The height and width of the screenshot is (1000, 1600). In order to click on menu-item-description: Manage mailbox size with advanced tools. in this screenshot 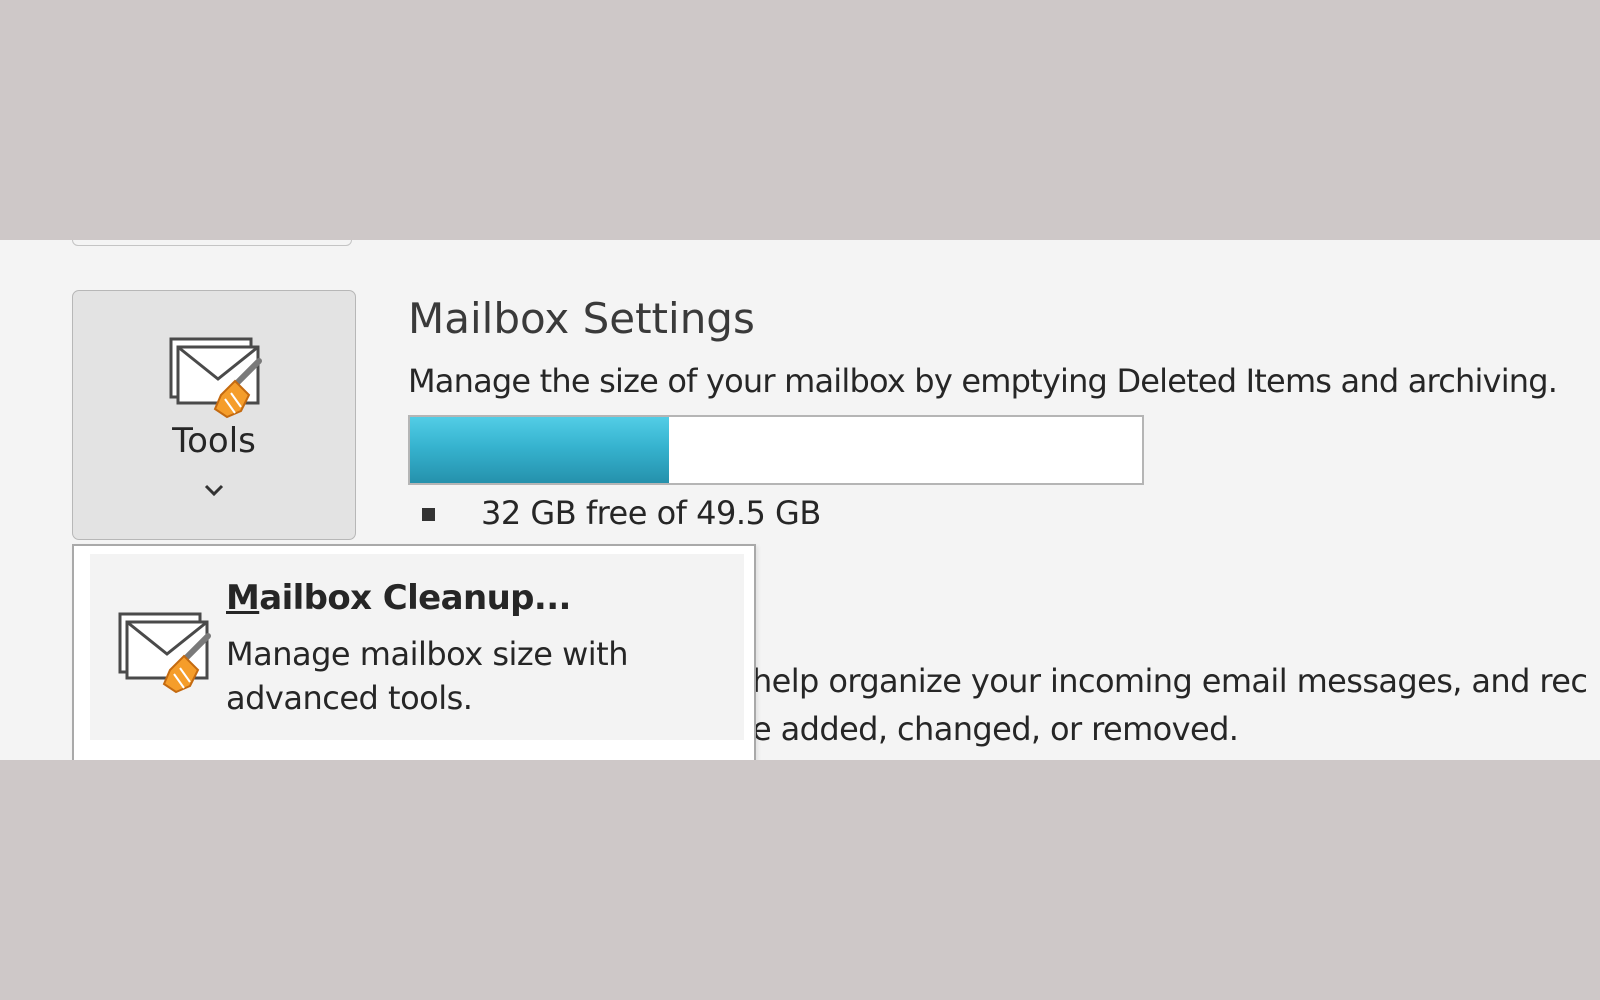, I will do `click(427, 676)`.